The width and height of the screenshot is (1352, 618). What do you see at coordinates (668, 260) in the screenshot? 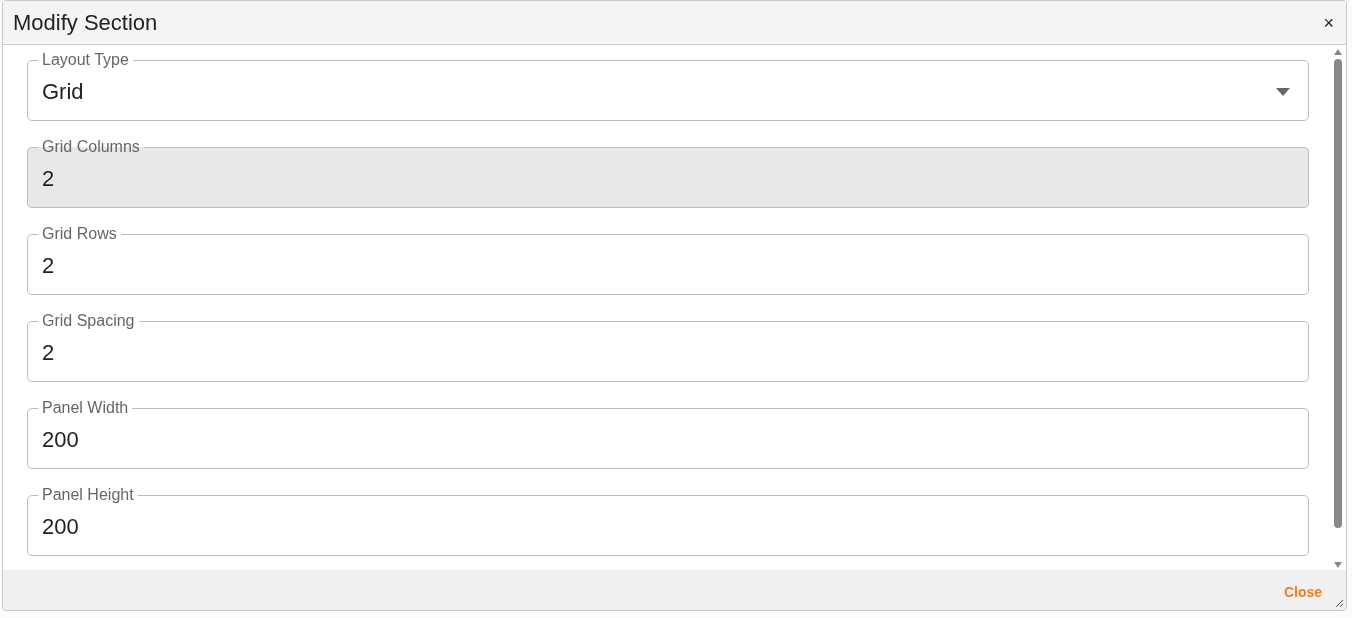
I see `input-field: Grid Rows 2` at bounding box center [668, 260].